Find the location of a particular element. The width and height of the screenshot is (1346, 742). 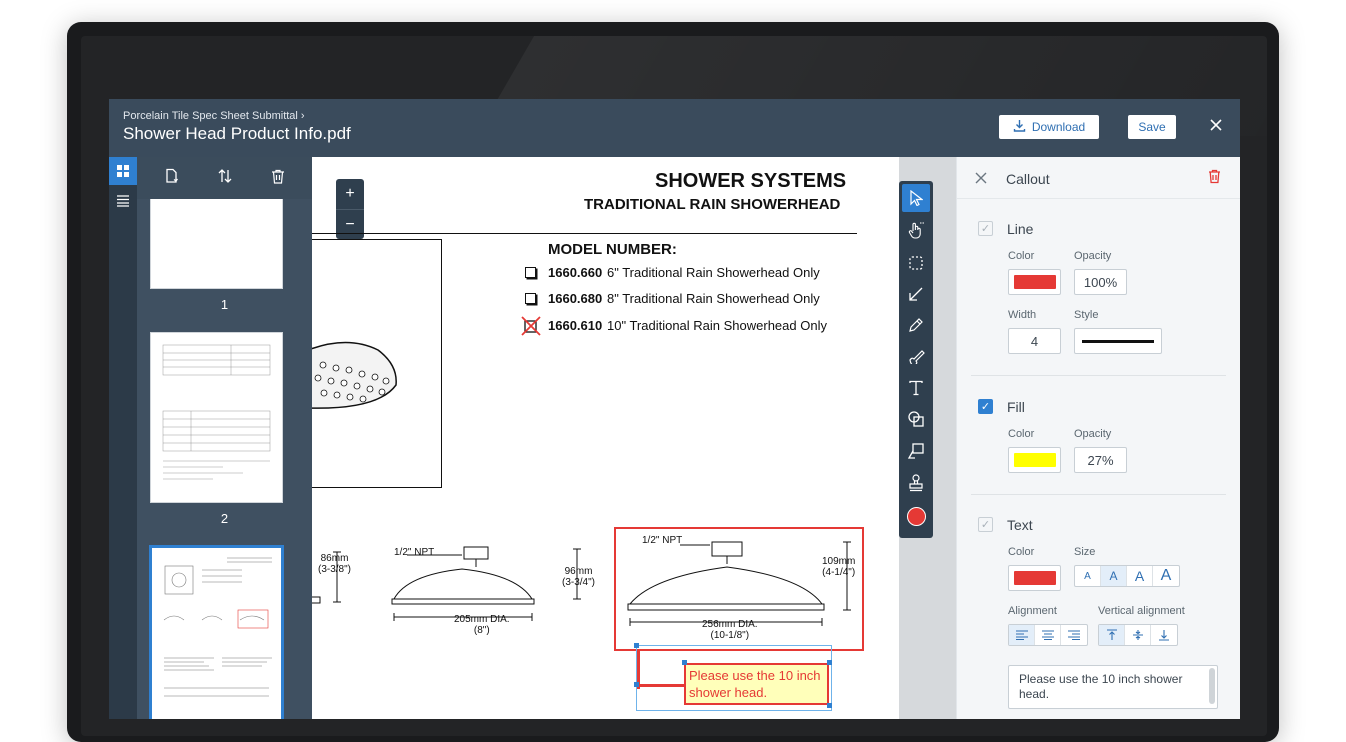

align-center-icon is located at coordinates (1048, 635).